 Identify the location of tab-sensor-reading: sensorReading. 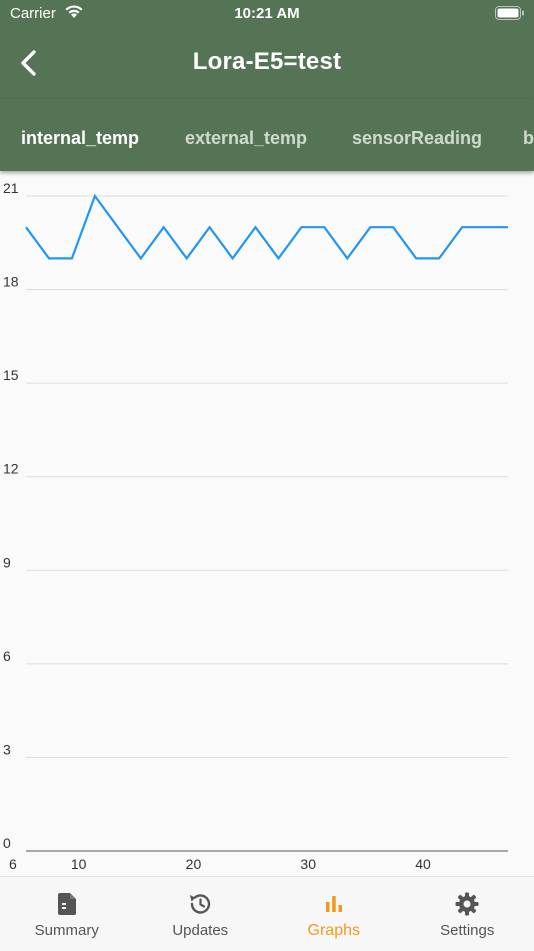
(417, 138).